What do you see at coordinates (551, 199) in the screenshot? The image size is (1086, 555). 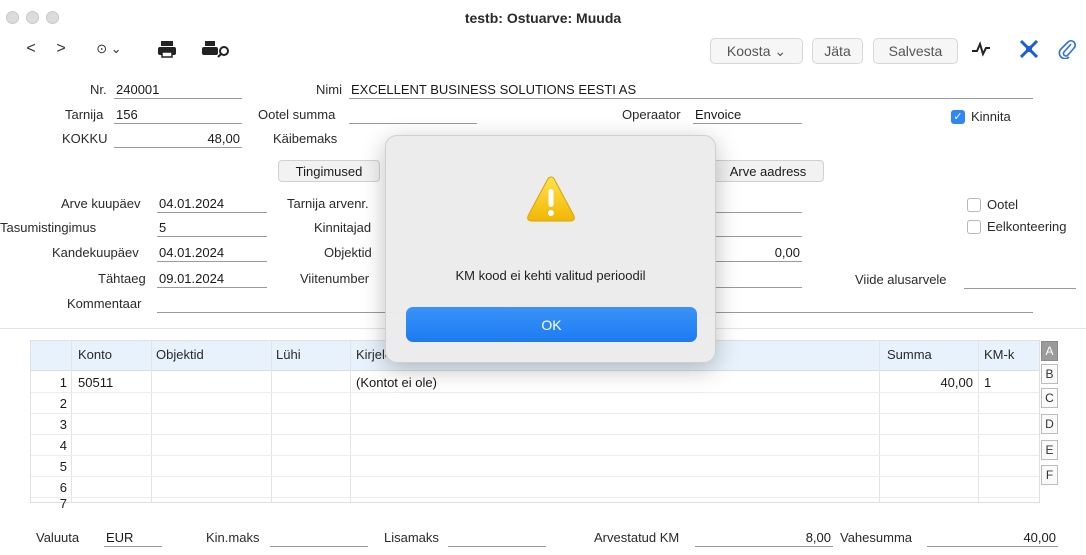 I see `warning-icon` at bounding box center [551, 199].